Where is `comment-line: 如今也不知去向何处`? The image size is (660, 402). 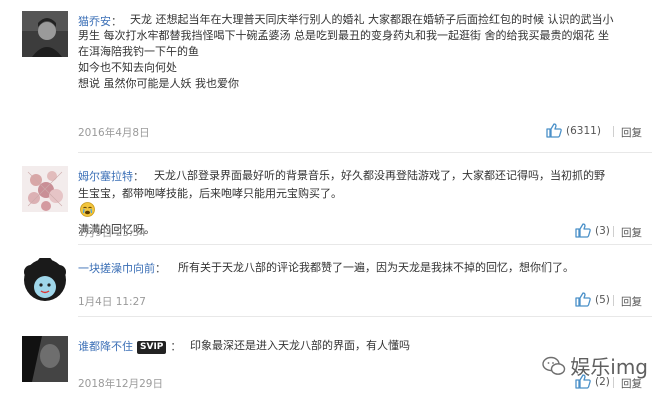 comment-line: 如今也不知去向何处 is located at coordinates (127, 67).